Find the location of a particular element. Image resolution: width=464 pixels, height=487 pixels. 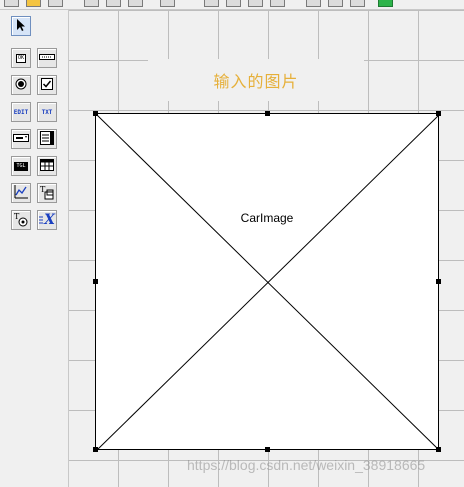

resize-handle-top-left is located at coordinates (95, 113).